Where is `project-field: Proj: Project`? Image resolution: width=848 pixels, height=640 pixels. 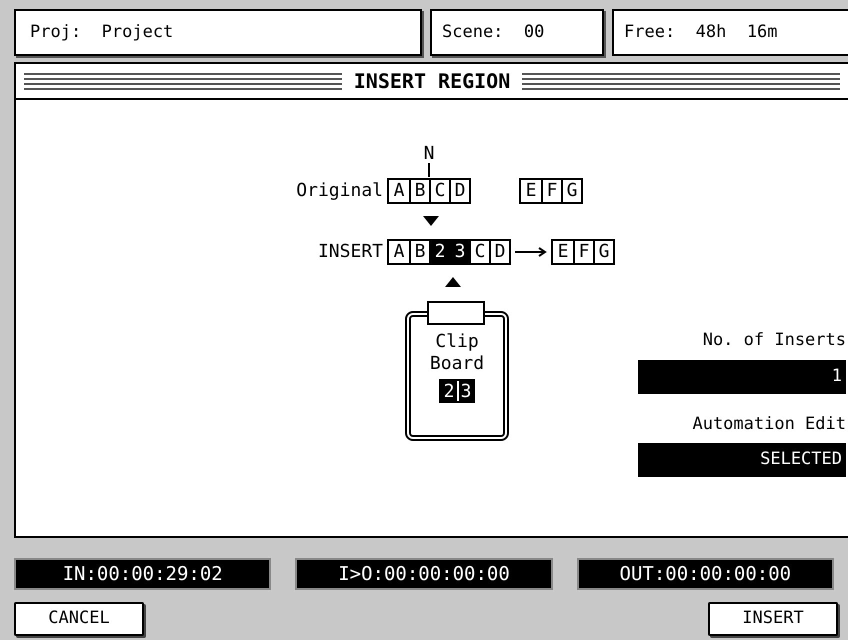 project-field: Proj: Project is located at coordinates (218, 32).